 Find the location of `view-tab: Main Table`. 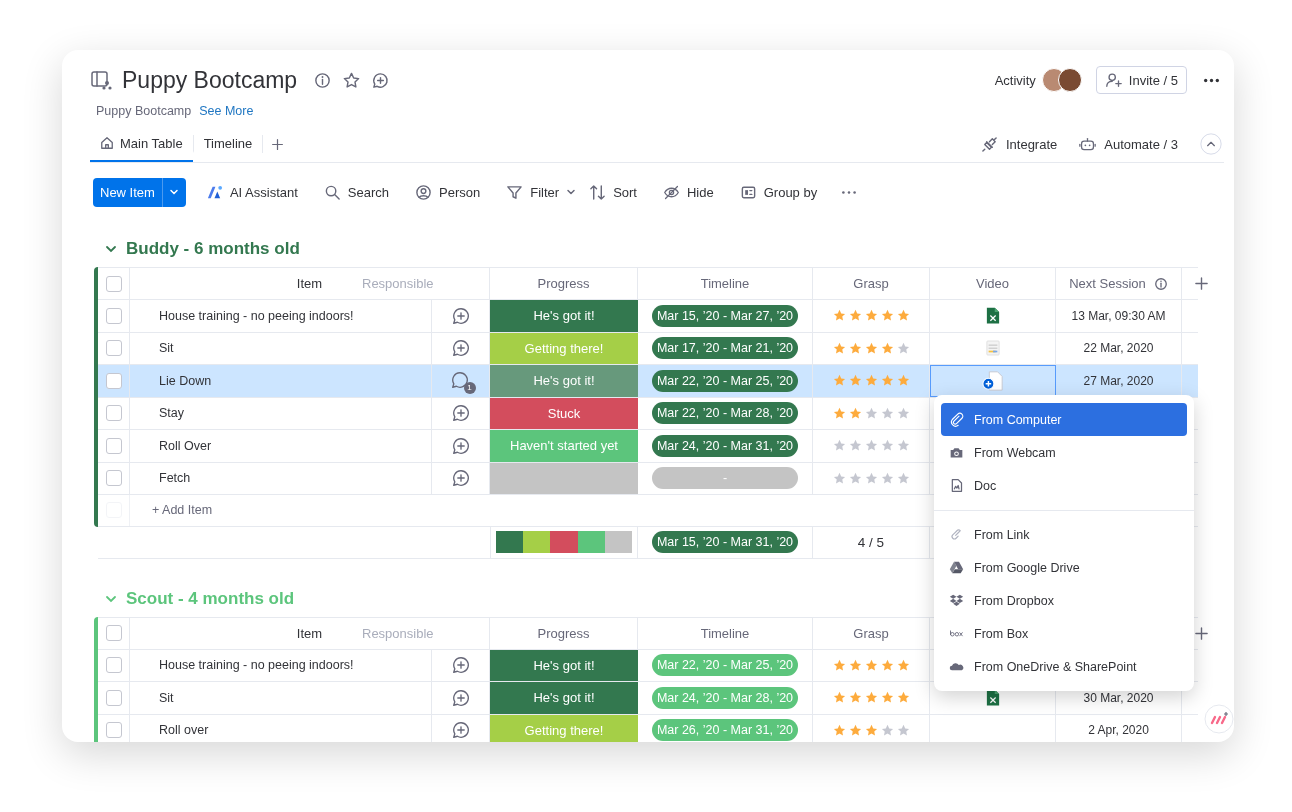

view-tab: Main Table is located at coordinates (141, 144).